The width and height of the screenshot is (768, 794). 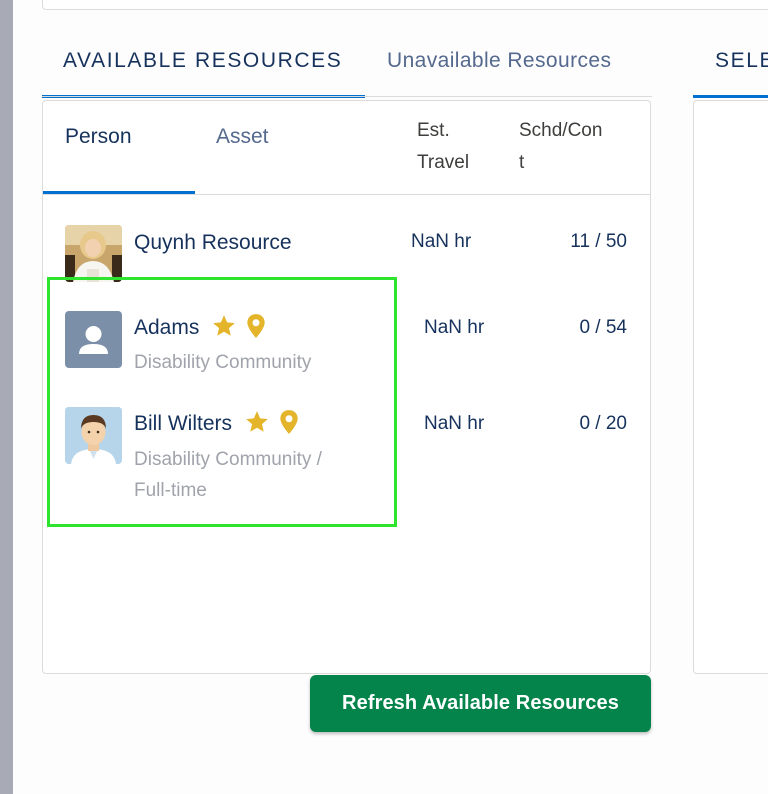 I want to click on resource-name: Bill Wilters, so click(x=183, y=423).